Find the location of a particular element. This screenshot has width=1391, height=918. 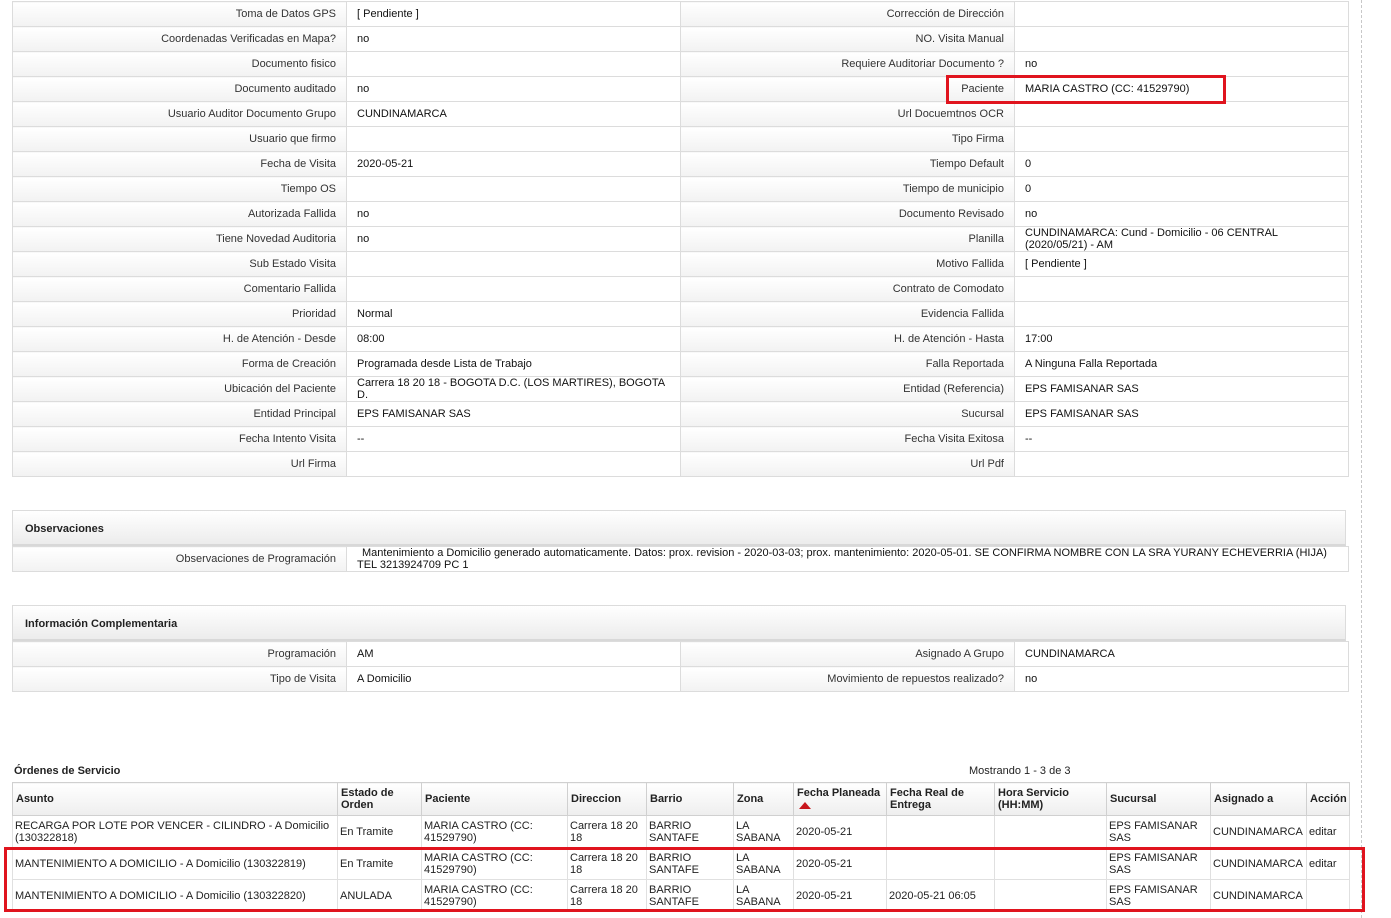

field-label: Autorizada Fallida is located at coordinates (179, 214).